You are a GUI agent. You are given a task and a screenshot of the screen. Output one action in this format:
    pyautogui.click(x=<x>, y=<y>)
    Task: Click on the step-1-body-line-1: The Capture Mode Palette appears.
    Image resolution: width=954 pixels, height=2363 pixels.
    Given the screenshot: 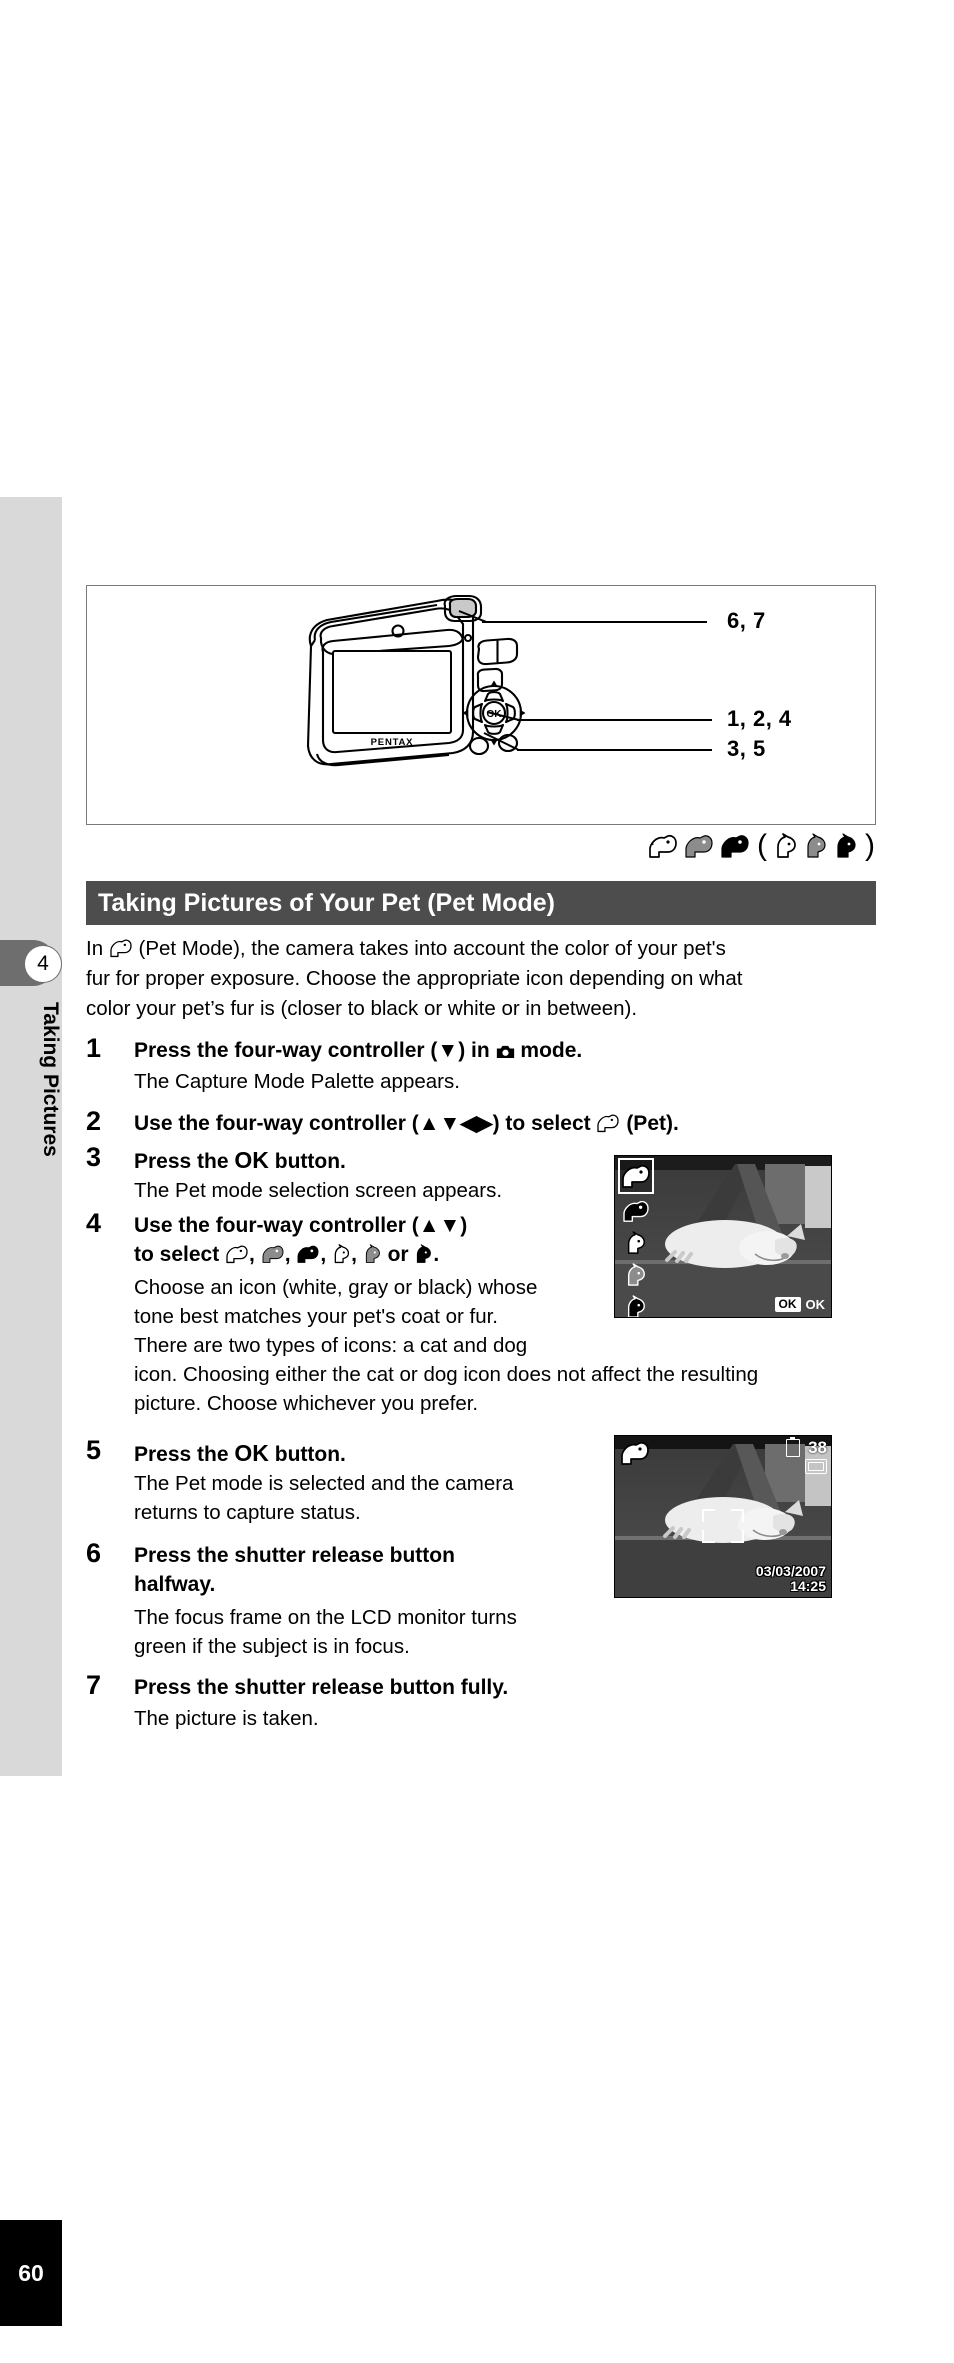 What is the action you would take?
    pyautogui.click(x=297, y=1081)
    